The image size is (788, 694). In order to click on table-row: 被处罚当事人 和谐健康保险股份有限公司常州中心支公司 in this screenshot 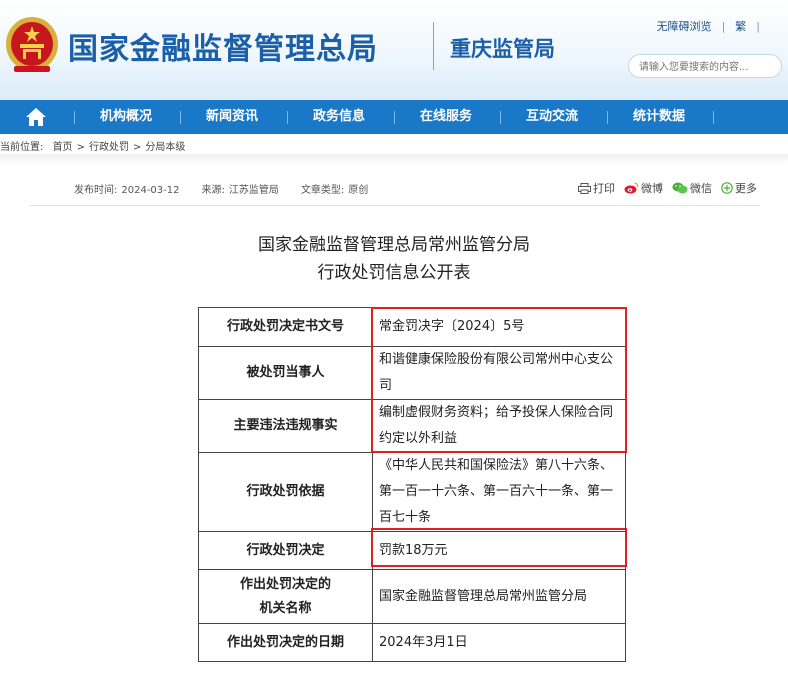, I will do `click(412, 373)`.